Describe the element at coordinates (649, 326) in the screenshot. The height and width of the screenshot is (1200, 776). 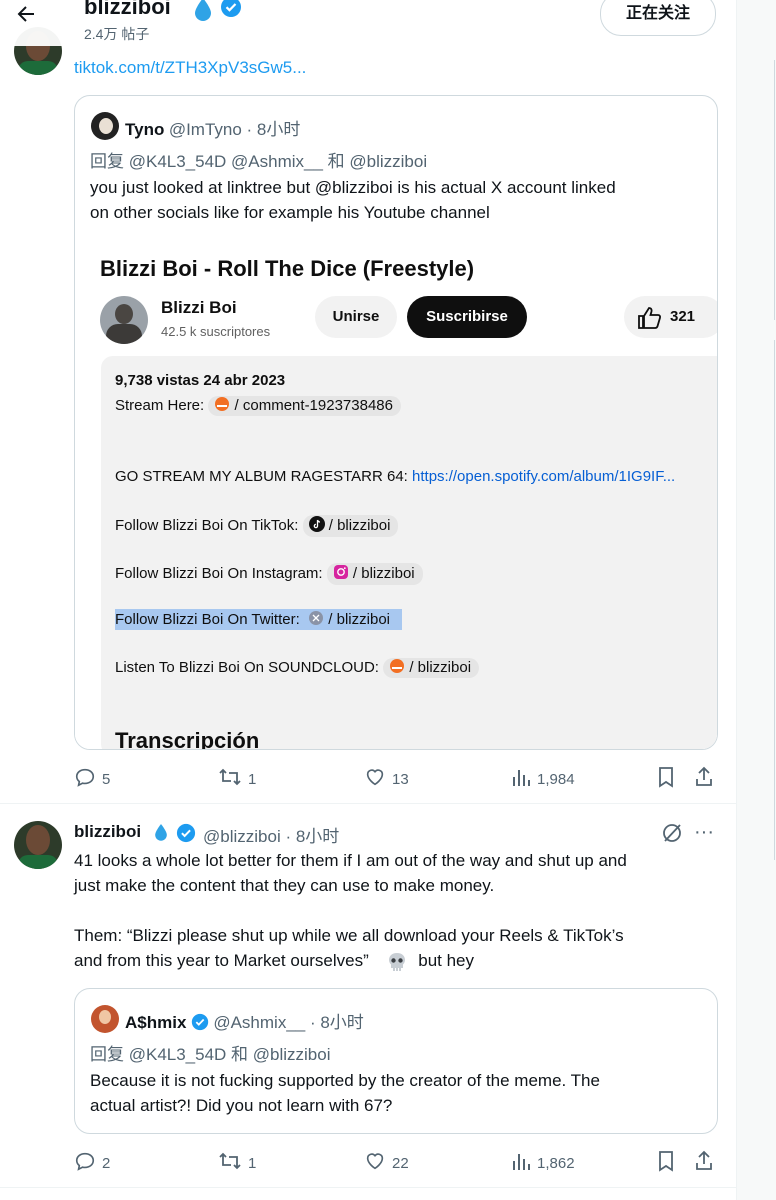
I see `thumbs-up-icon` at that location.